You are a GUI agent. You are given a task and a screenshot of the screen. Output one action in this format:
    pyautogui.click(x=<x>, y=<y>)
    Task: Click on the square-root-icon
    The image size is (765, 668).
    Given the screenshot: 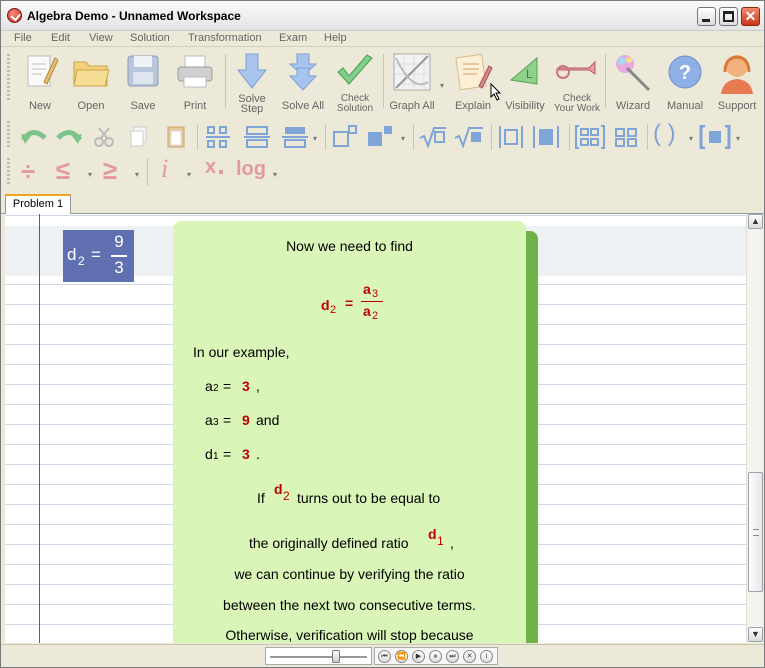 What is the action you would take?
    pyautogui.click(x=433, y=137)
    